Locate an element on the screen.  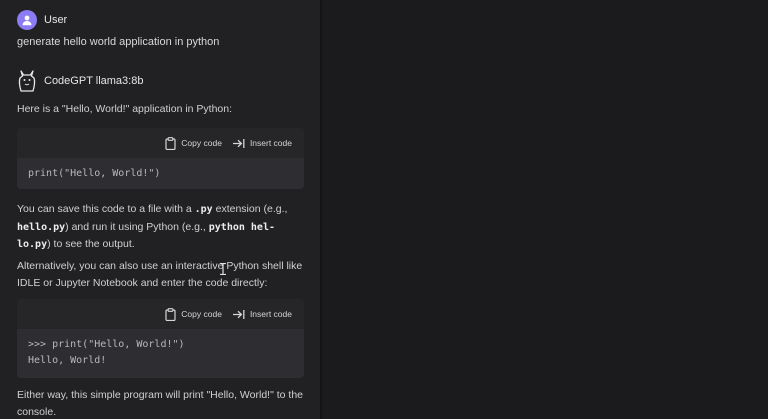
bot-name: CodeGPT llama3:8b is located at coordinates (94, 81).